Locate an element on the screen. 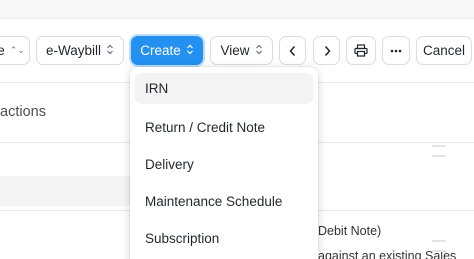 The image size is (474, 259). view-label: View is located at coordinates (235, 50).